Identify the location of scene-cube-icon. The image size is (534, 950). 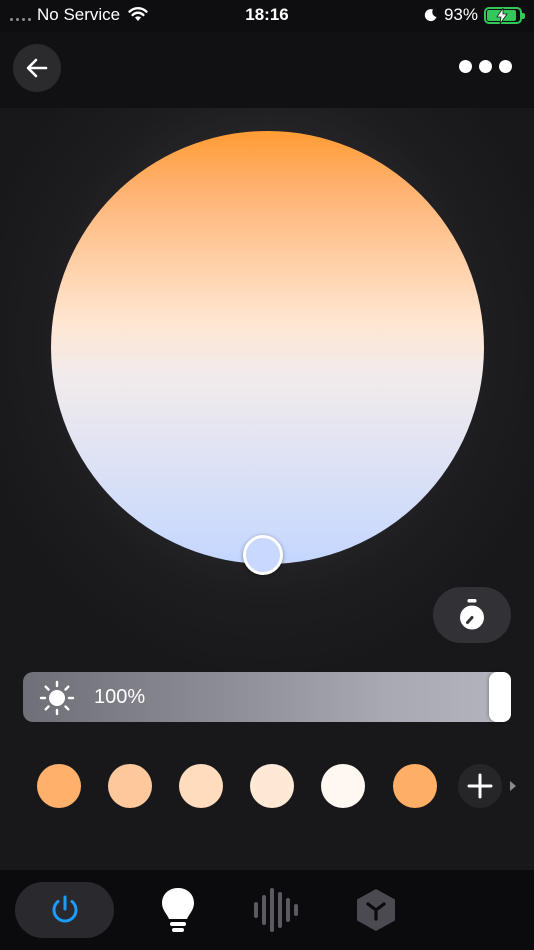
(376, 910).